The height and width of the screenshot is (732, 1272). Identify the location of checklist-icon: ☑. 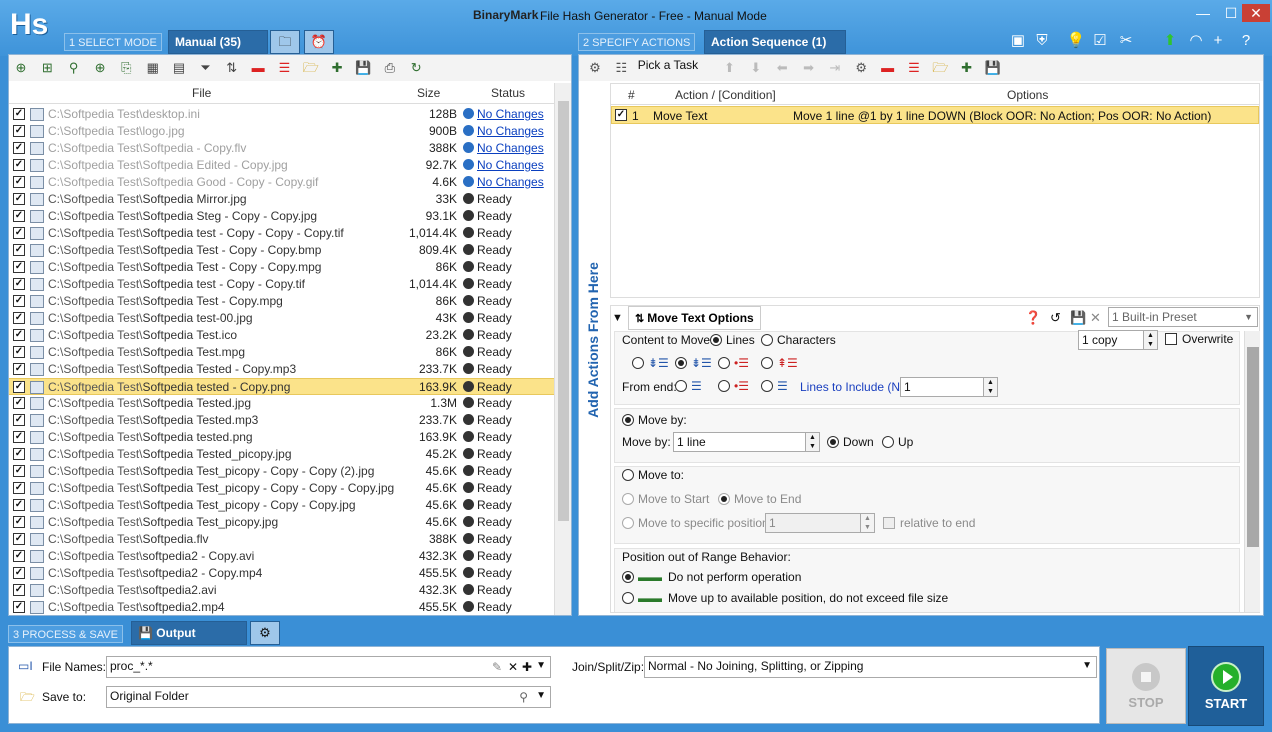
(1100, 41).